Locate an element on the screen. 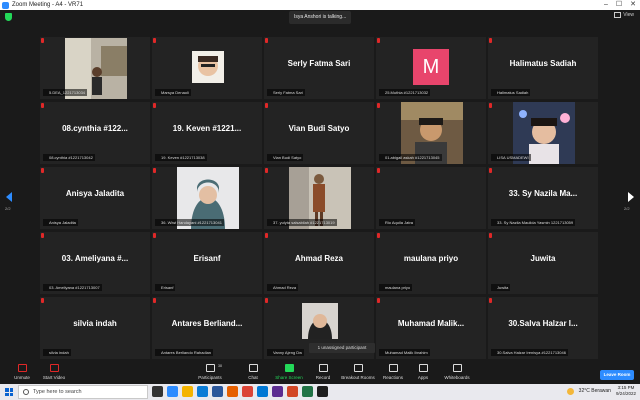 This screenshot has height=400, width=640. previous-page-arrow-icon is located at coordinates (9, 197).